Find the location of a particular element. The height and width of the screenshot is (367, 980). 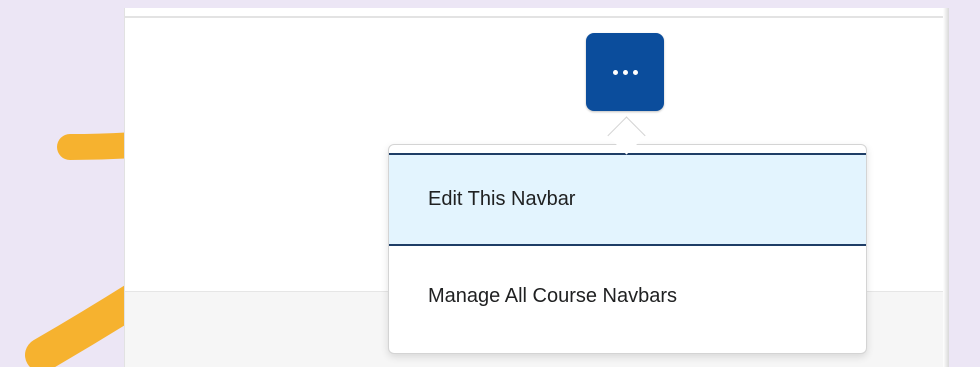

navbar-options-button is located at coordinates (625, 72).